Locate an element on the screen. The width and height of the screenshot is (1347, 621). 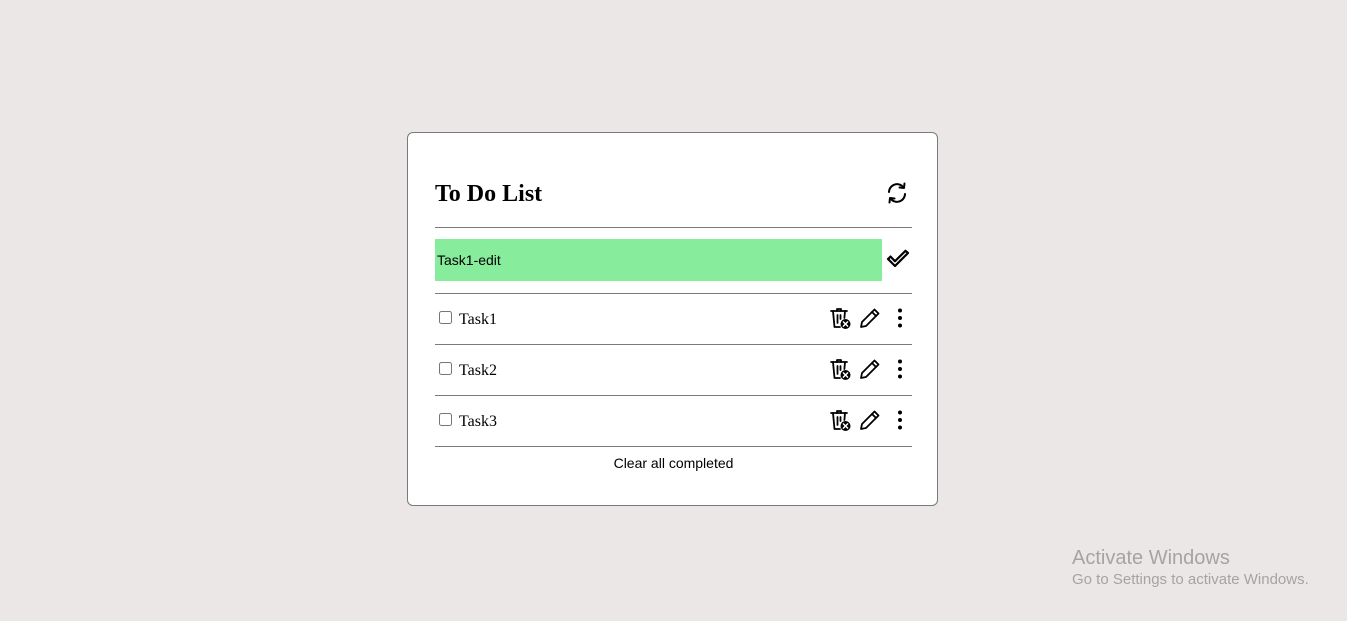
watermark-subtitle: Go to Settings to activate Windows. is located at coordinates (1190, 579).